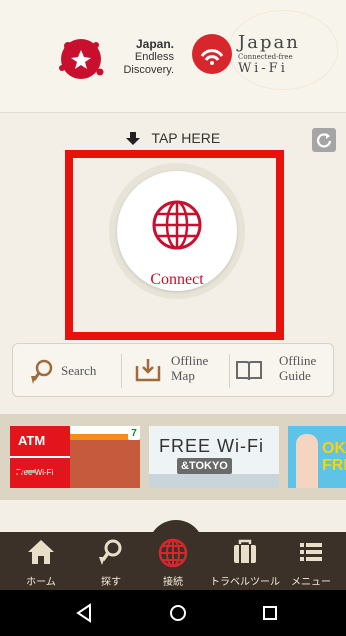  I want to click on wifi-logo-text: Japan Connected-free Wi-Fi, so click(269, 54).